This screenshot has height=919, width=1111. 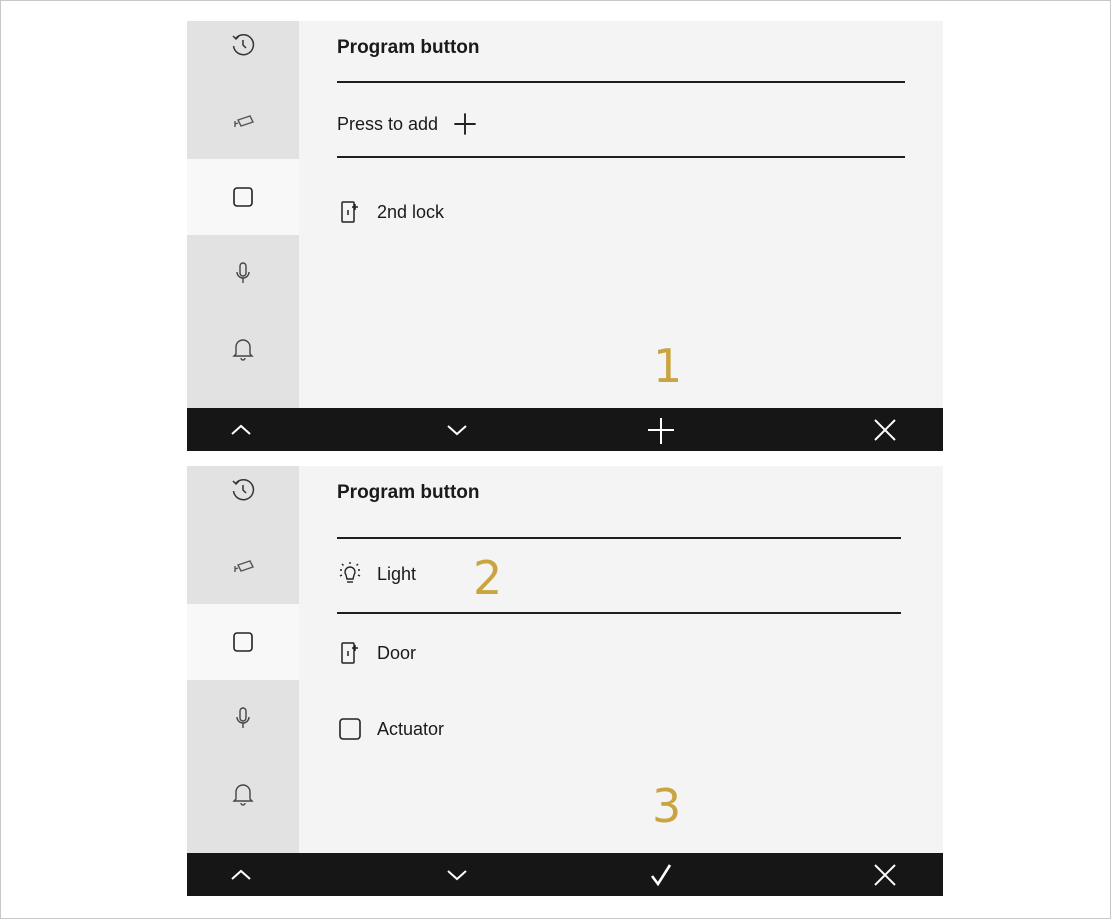 I want to click on list-item-label: Door, so click(x=397, y=652).